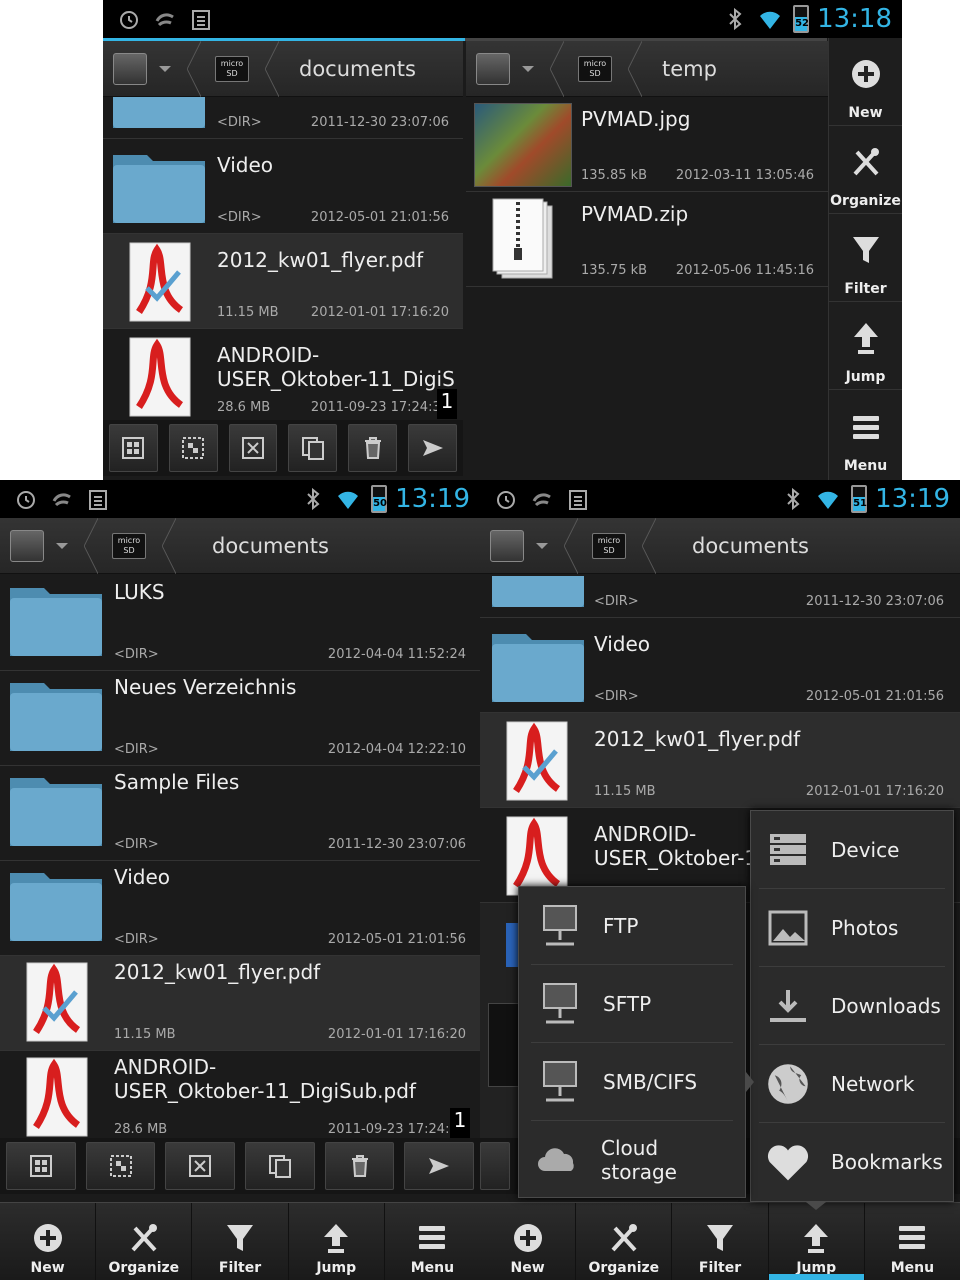 The image size is (960, 1280). I want to click on list-item: Sample Files <DIR> 2011-12-30 23:07:06, so click(240, 813).